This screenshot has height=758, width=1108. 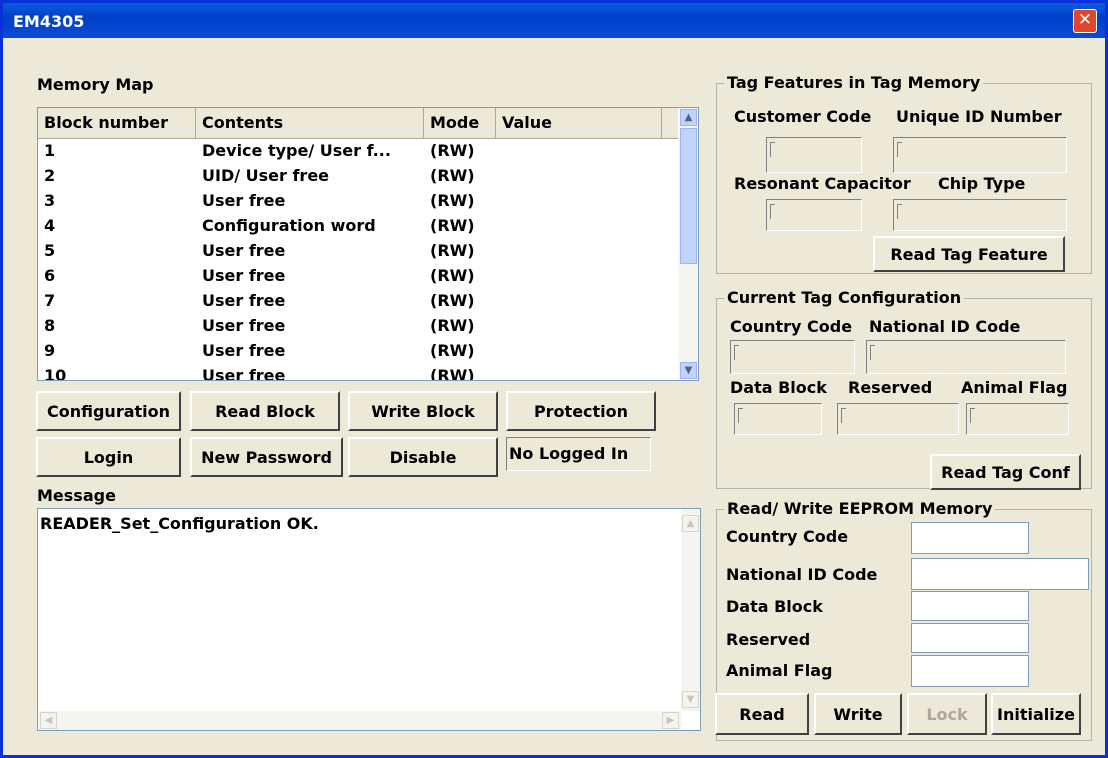 What do you see at coordinates (1014, 387) in the screenshot?
I see `animal-flag-label: Animal Flag` at bounding box center [1014, 387].